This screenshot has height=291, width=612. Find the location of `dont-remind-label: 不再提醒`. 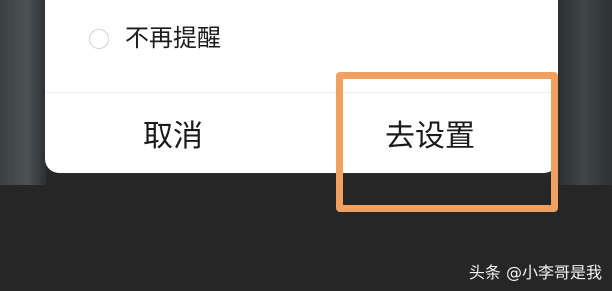

dont-remind-label: 不再提醒 is located at coordinates (173, 38).